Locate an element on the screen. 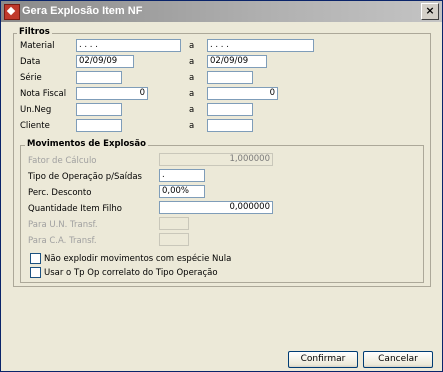 This screenshot has width=443, height=372. app-icon is located at coordinates (12, 12).